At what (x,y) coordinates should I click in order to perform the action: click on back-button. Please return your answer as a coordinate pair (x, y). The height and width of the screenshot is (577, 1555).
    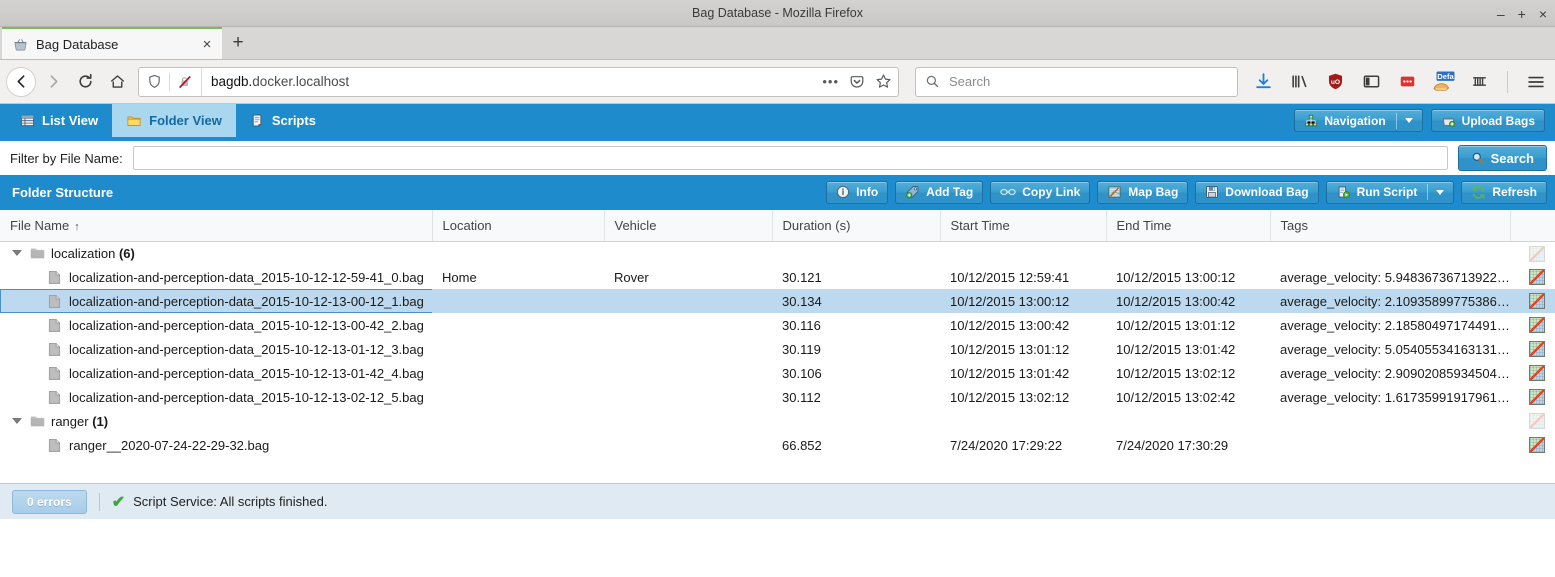
    Looking at the image, I should click on (21, 81).